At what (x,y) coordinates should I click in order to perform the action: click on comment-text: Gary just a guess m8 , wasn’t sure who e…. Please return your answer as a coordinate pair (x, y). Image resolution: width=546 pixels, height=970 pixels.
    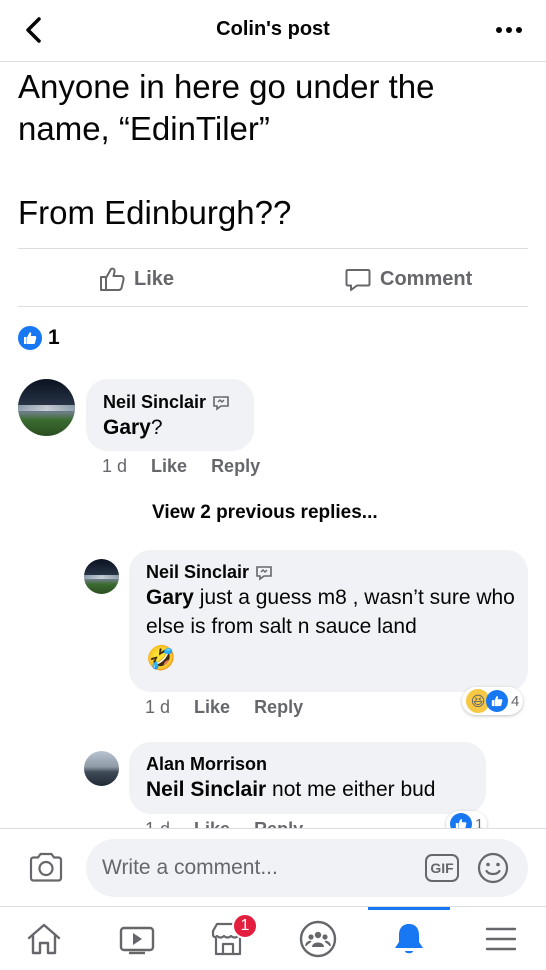
    Looking at the image, I should click on (331, 612).